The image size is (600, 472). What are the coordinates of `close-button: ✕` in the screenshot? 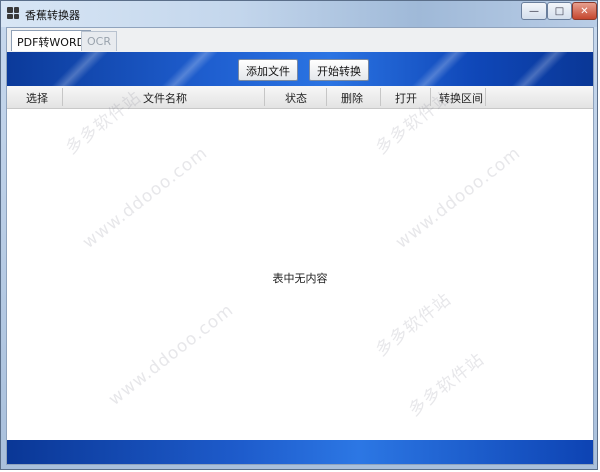 It's located at (584, 11).